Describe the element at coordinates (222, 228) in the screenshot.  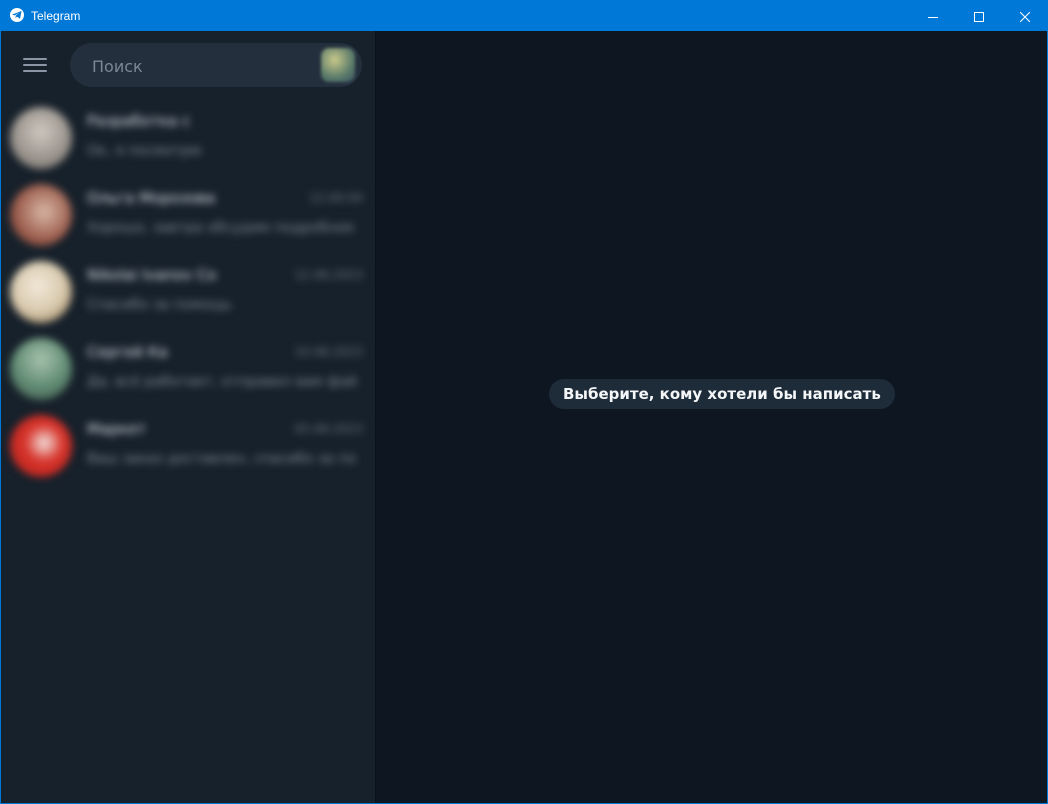
I see `chat-preview: Хорошо, завтра обсудим подробнее это всё` at that location.